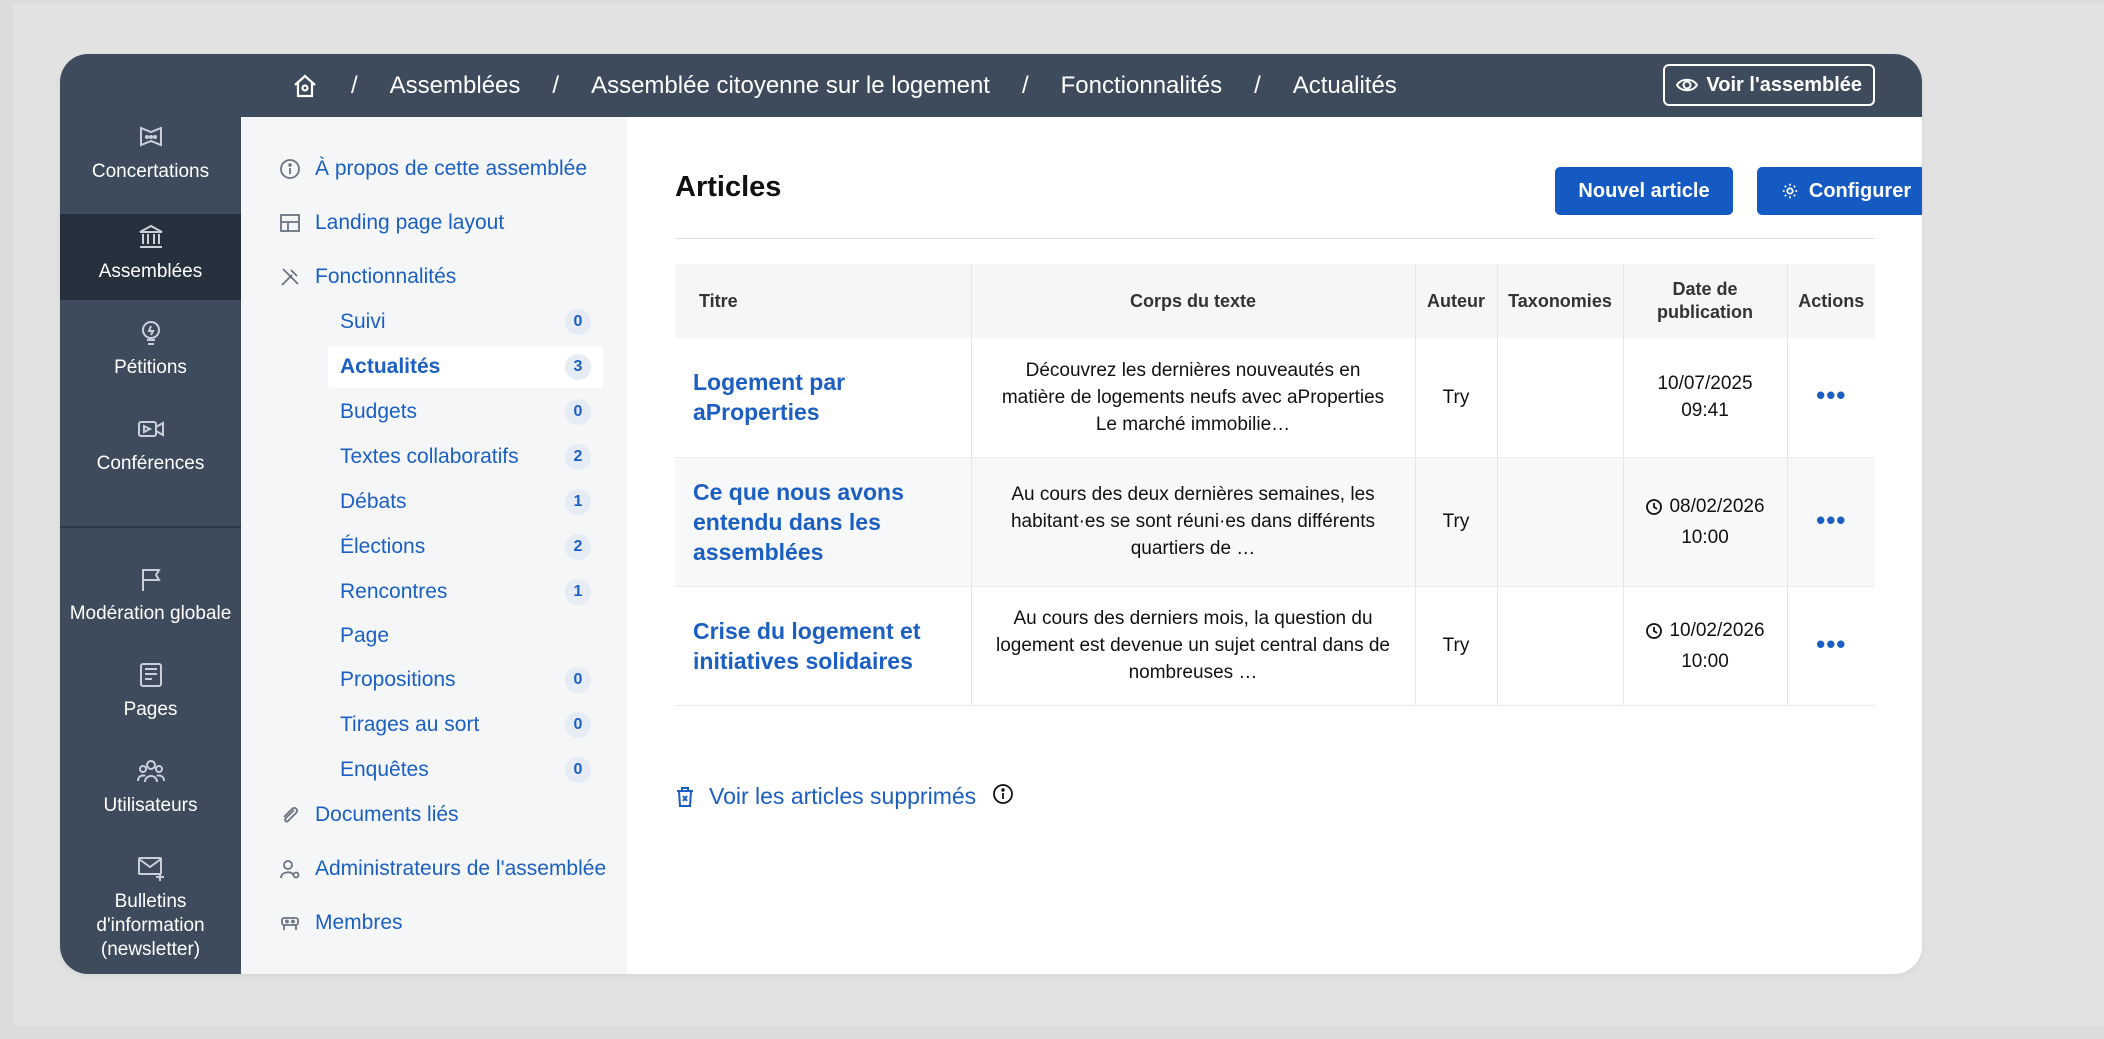  Describe the element at coordinates (359, 922) in the screenshot. I see `subnav-members-label: Membres` at that location.